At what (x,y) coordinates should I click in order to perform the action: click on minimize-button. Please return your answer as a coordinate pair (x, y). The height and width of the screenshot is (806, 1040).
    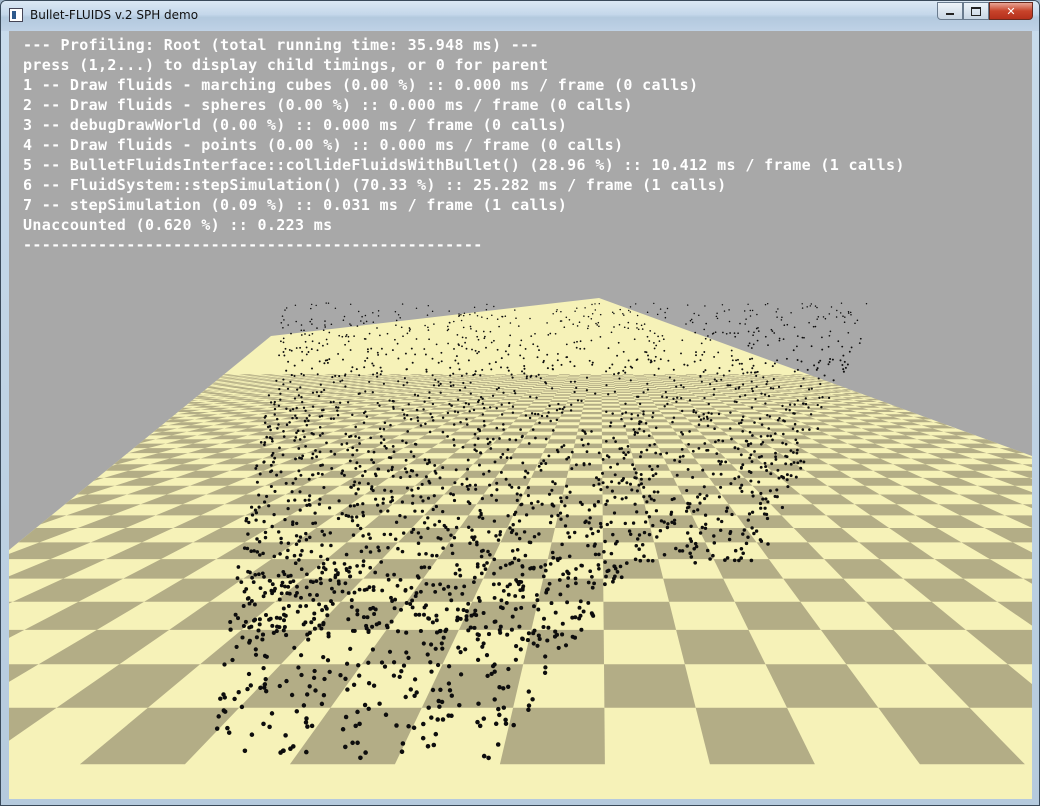
    Looking at the image, I should click on (950, 11).